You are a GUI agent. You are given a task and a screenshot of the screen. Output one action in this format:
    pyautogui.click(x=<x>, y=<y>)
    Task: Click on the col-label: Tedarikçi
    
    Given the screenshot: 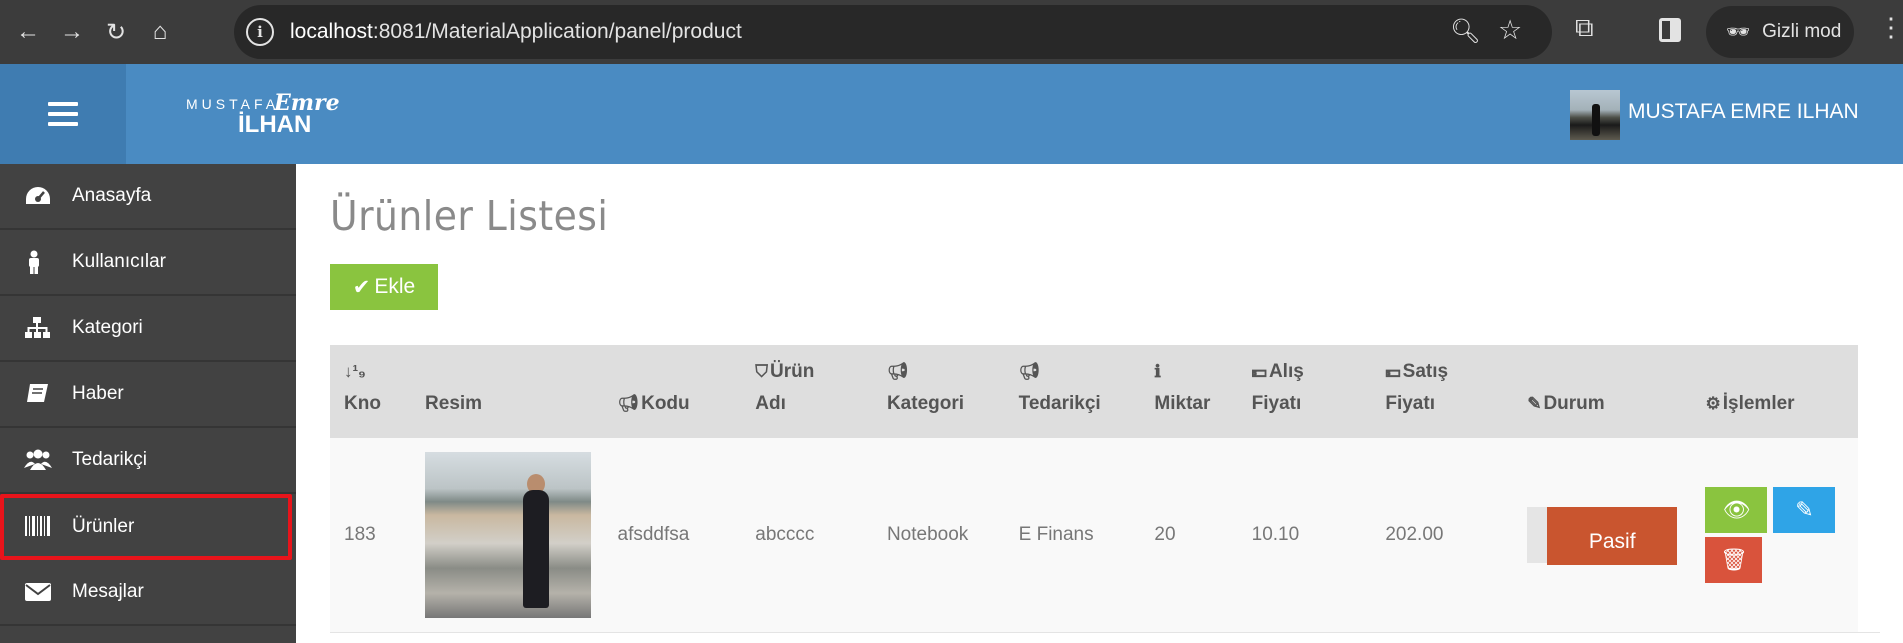 What is the action you would take?
    pyautogui.click(x=1059, y=403)
    